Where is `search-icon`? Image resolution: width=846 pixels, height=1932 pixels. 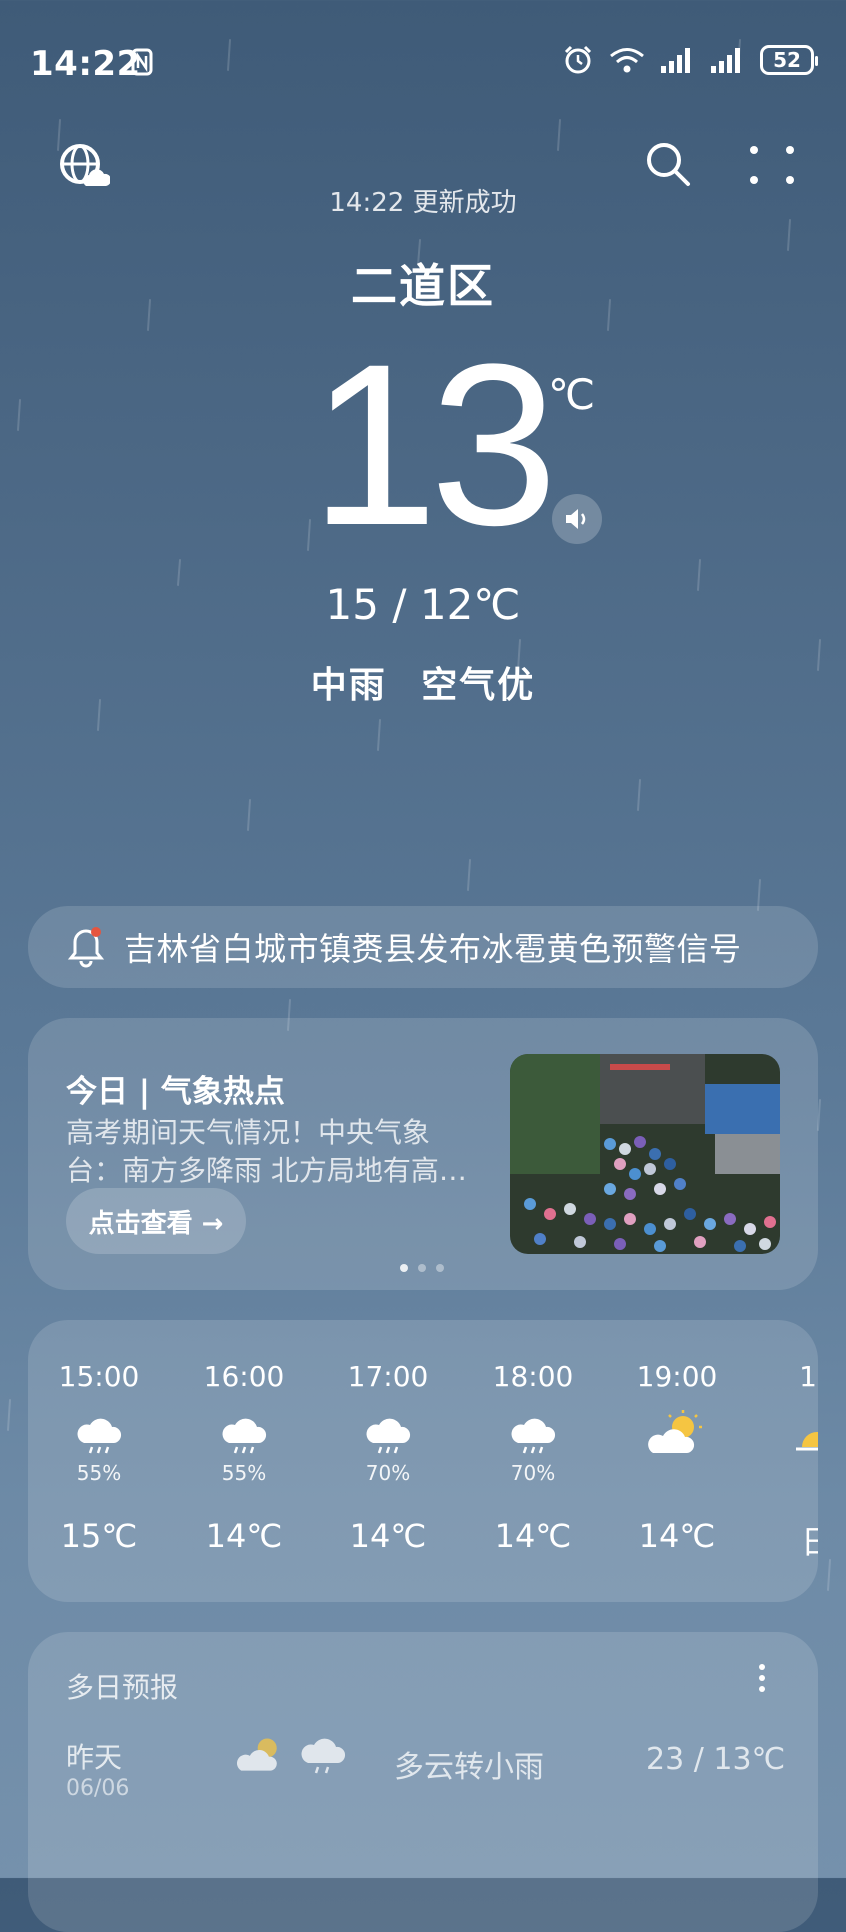
search-icon is located at coordinates (668, 164).